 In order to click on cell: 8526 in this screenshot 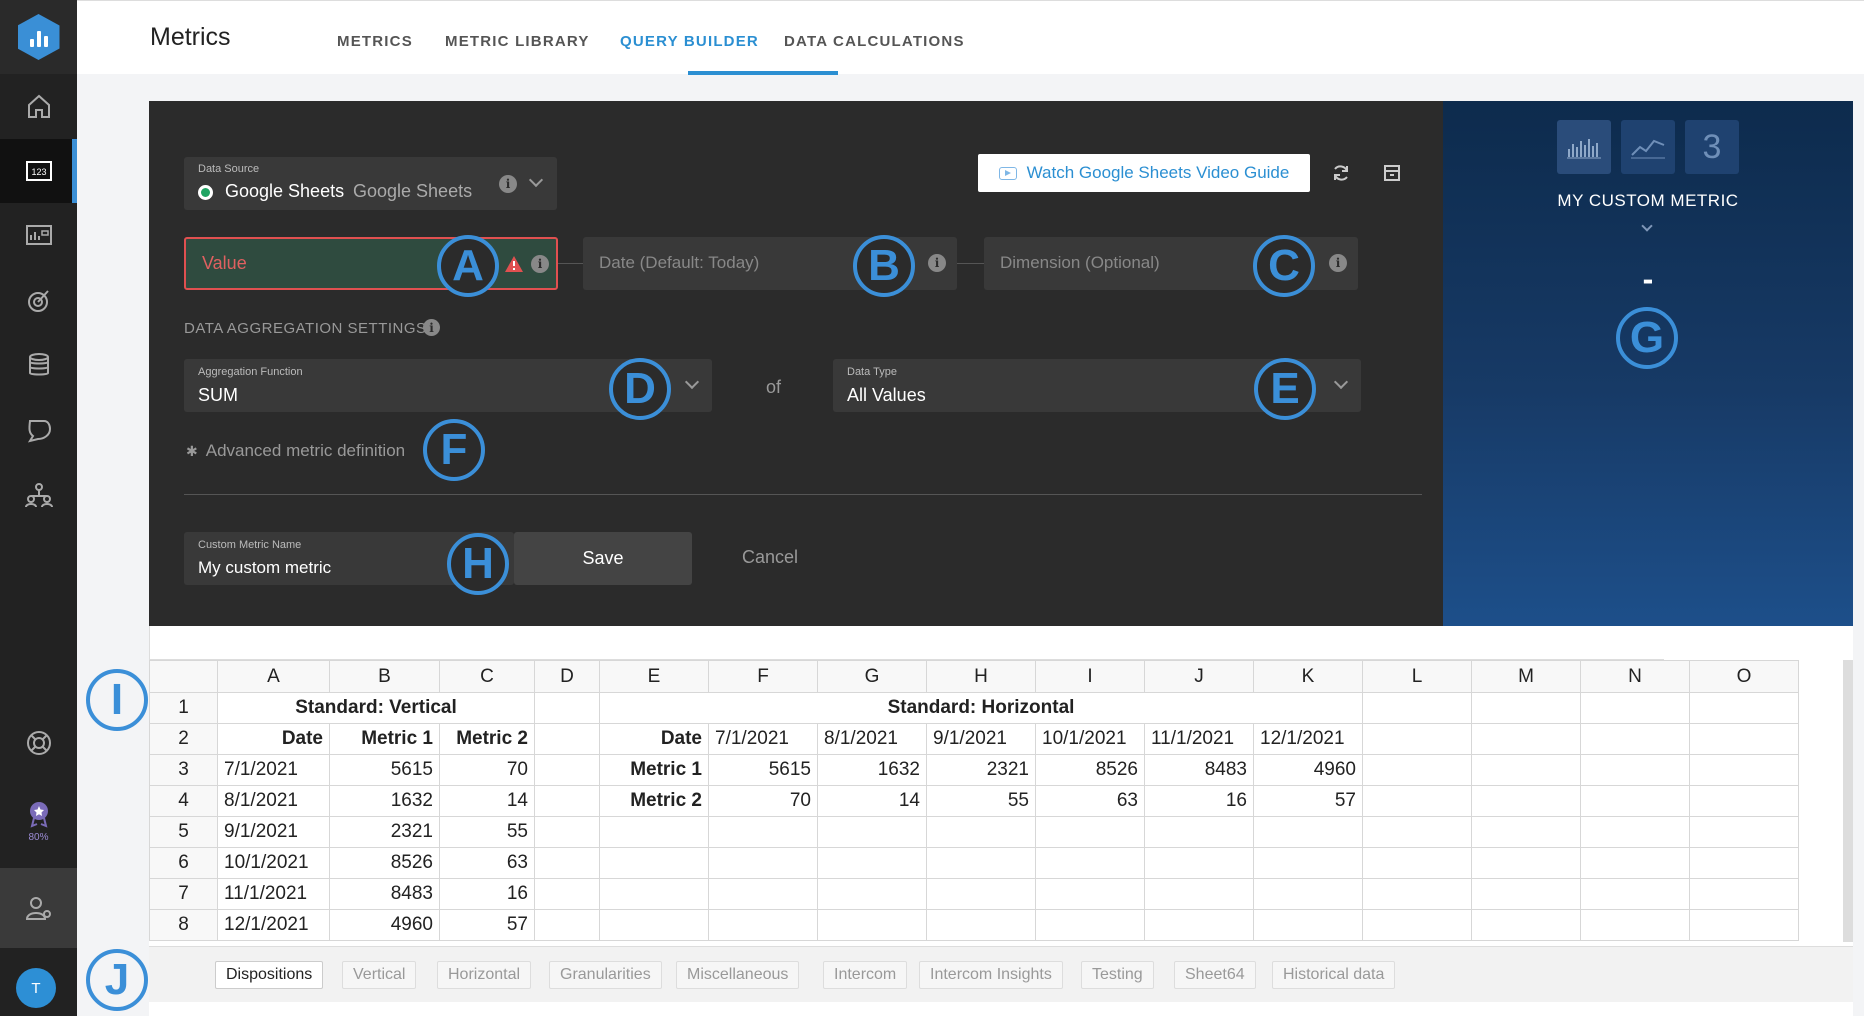, I will do `click(384, 863)`.